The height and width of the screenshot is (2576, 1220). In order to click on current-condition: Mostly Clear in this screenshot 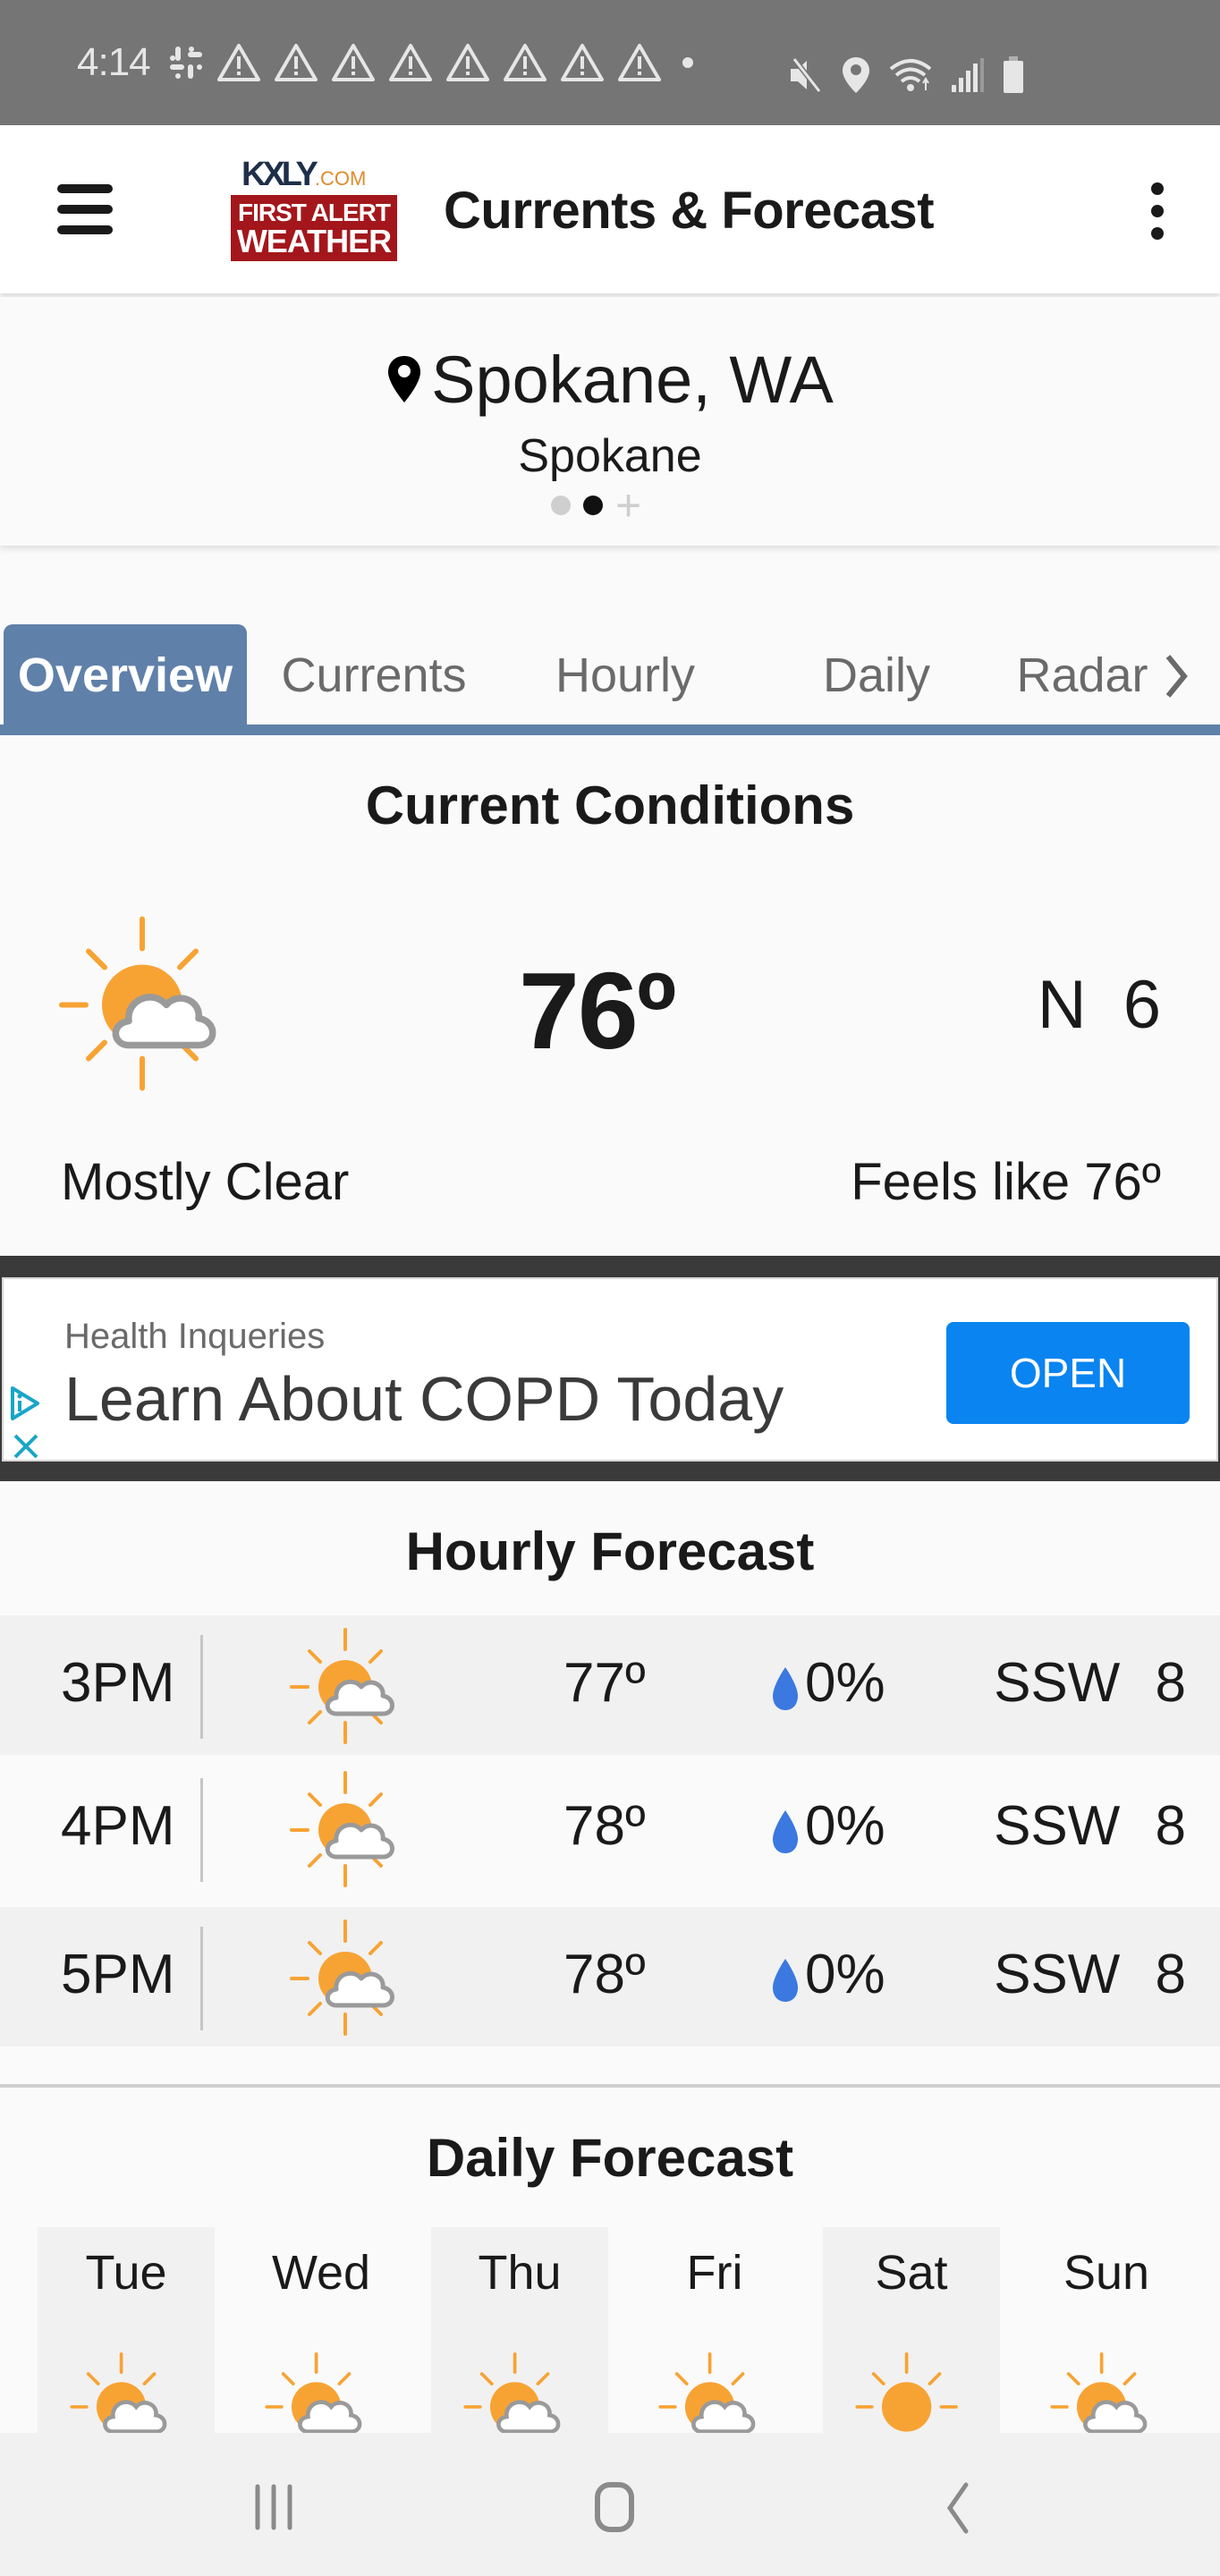, I will do `click(206, 1182)`.